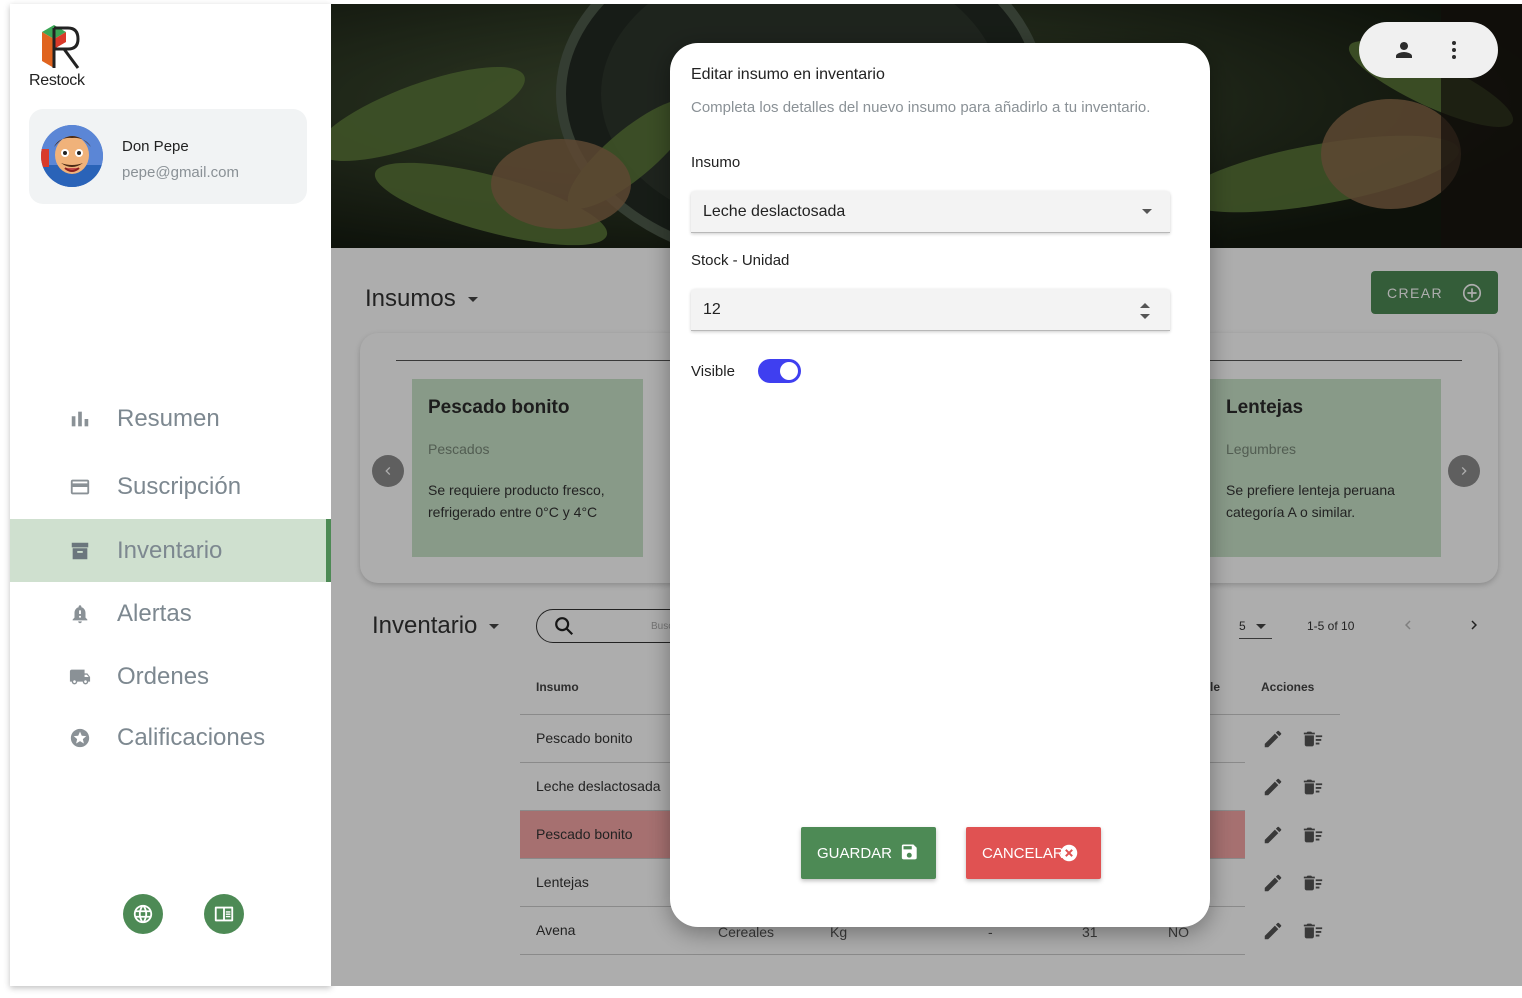 Image resolution: width=1522 pixels, height=998 pixels. I want to click on dropdown-arrow-icon, so click(1147, 211).